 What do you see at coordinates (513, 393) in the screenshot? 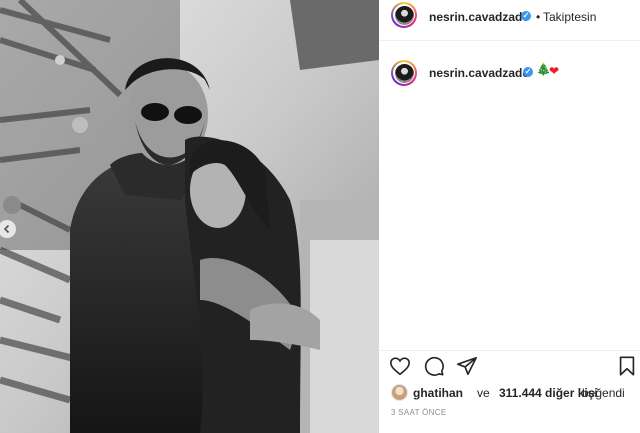
I see `likes-summary: ghatihan ve 311.444 diğer kişi beğendi` at bounding box center [513, 393].